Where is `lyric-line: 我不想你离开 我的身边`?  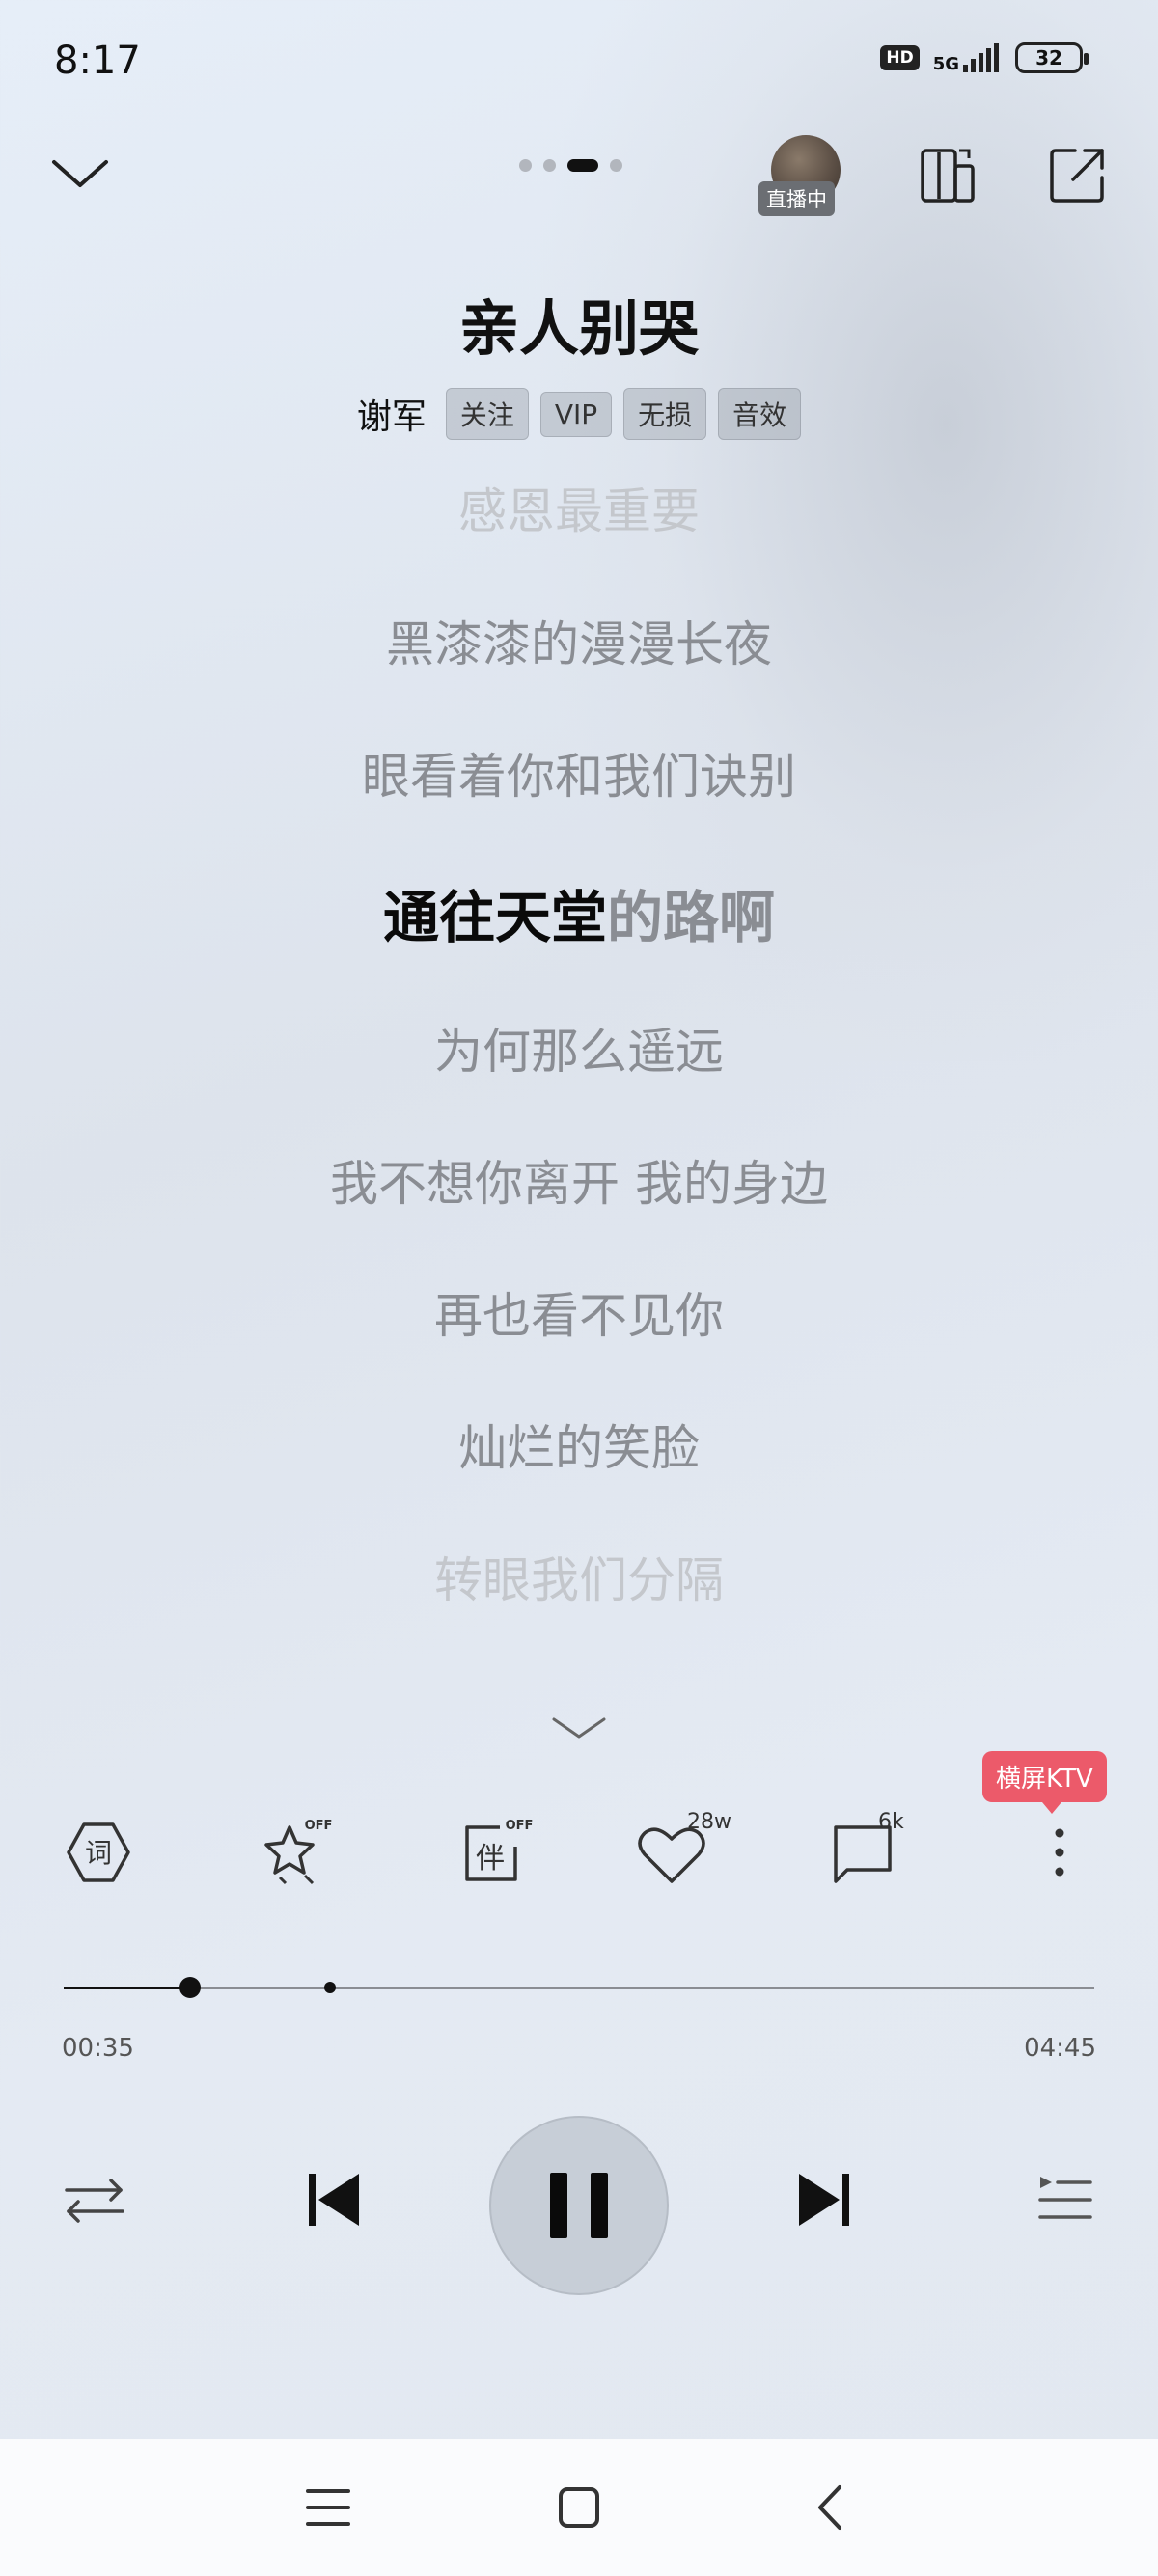 lyric-line: 我不想你离开 我的身边 is located at coordinates (579, 1180).